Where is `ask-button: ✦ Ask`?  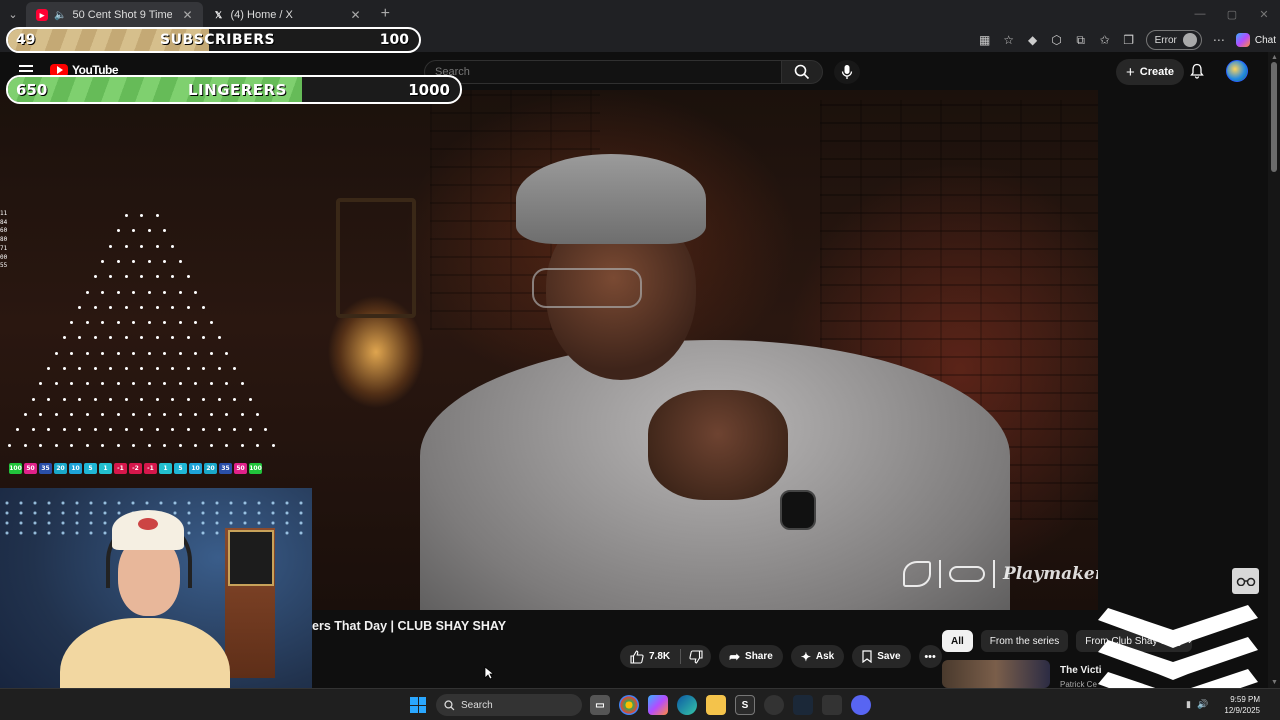
ask-button: ✦ Ask is located at coordinates (817, 656).